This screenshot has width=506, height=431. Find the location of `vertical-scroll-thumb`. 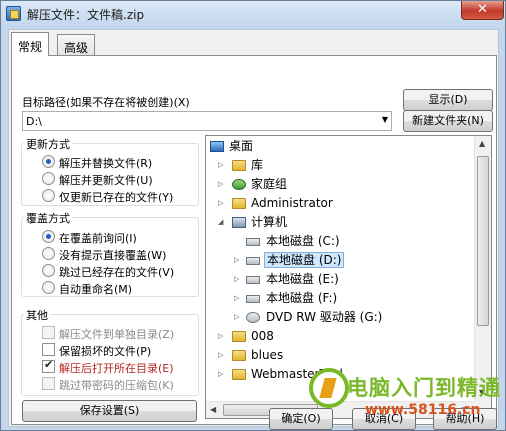

vertical-scroll-thumb is located at coordinates (483, 241).